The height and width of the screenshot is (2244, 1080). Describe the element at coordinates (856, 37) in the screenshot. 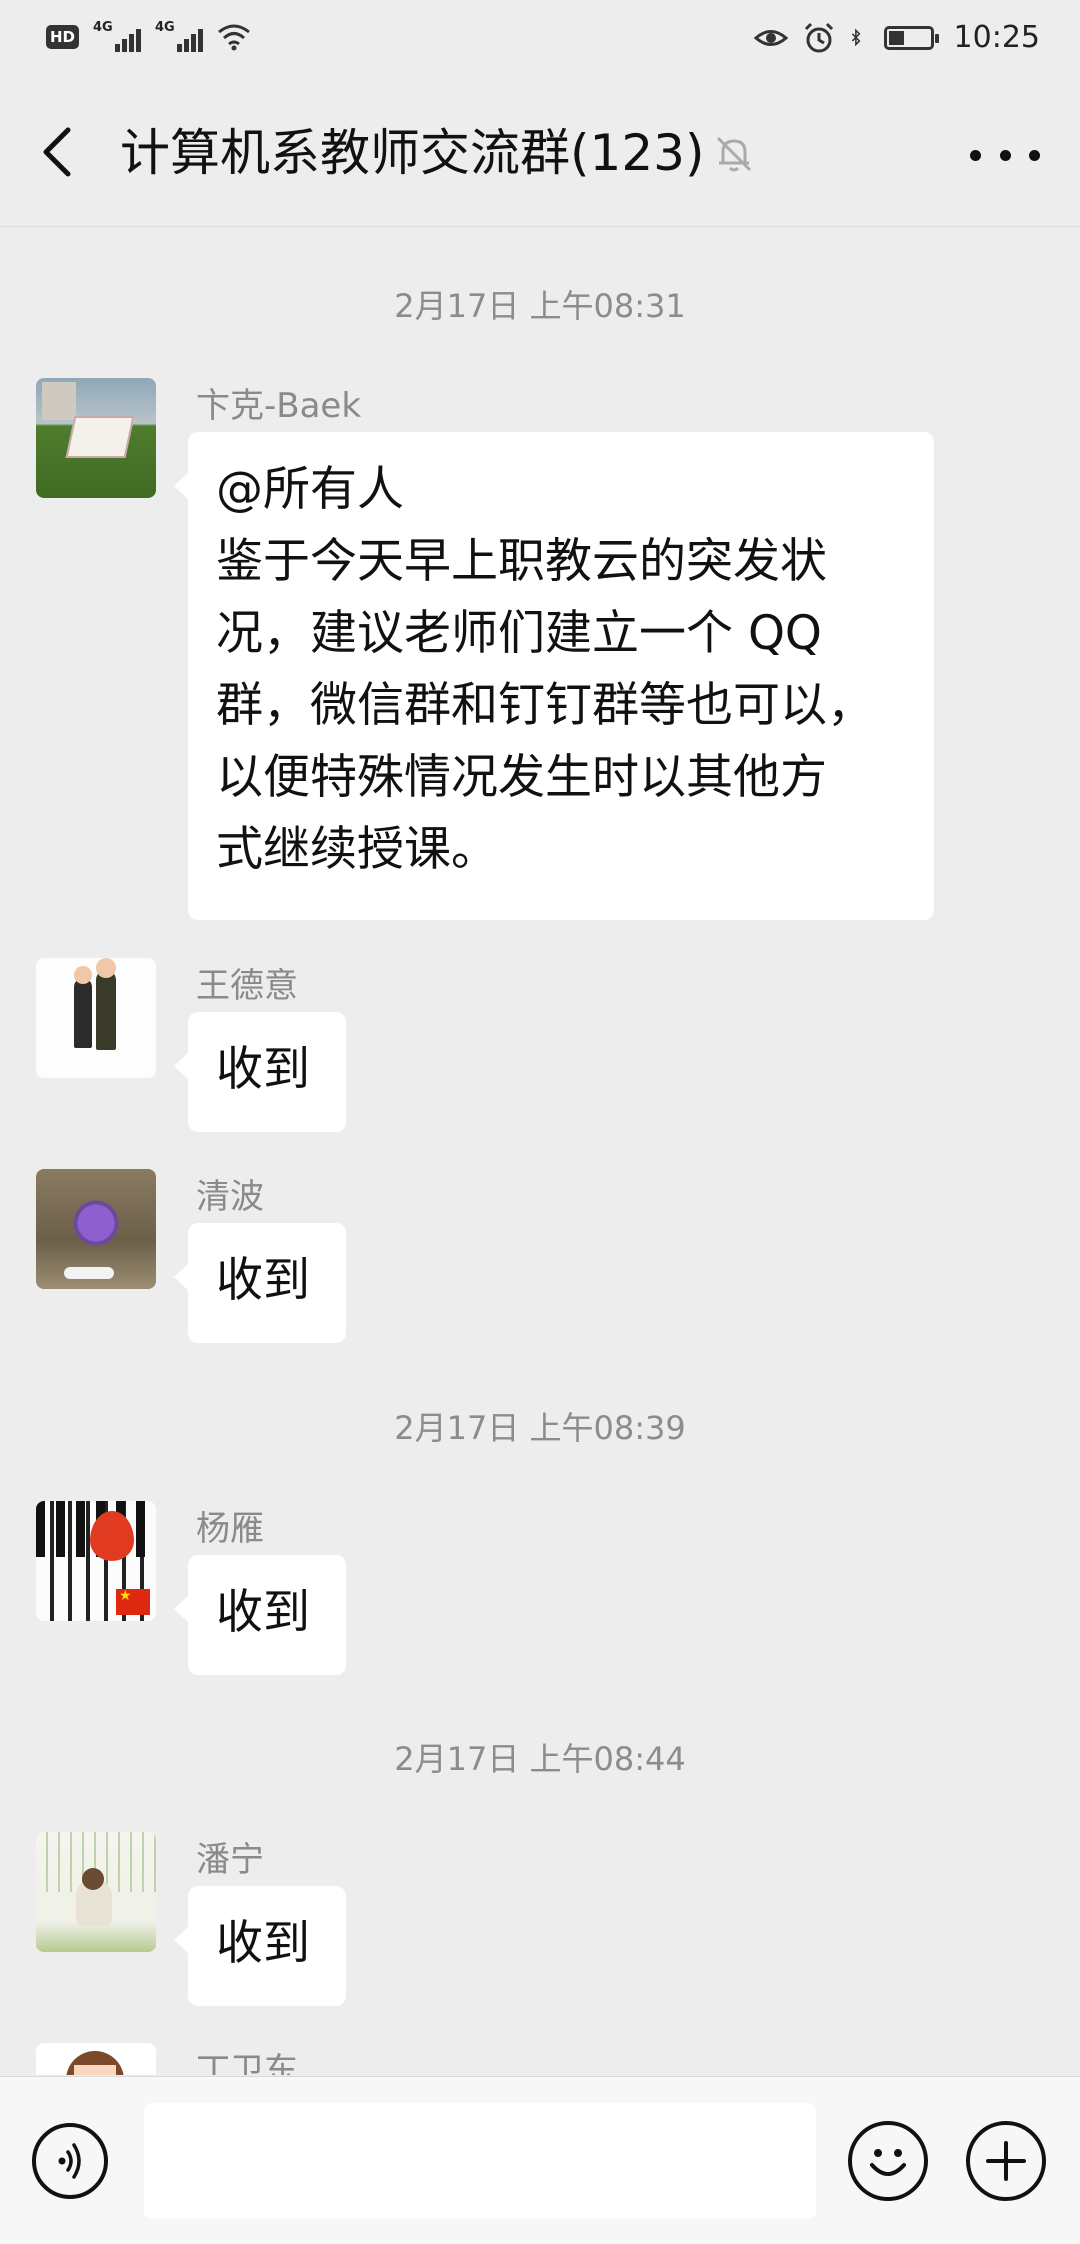

I see `bluetooth-icon` at that location.